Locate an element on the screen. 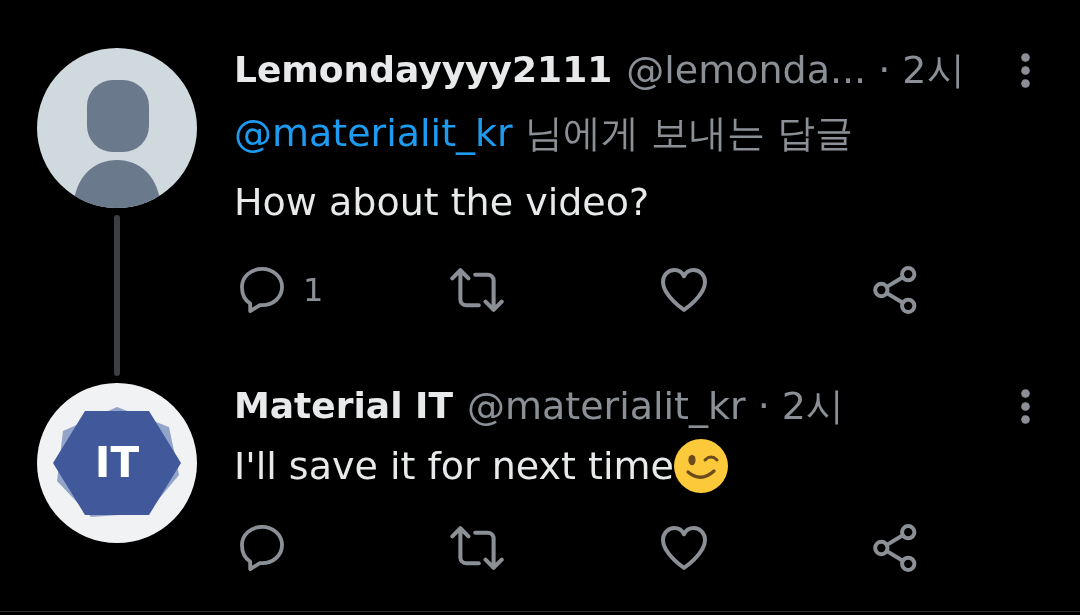 Image resolution: width=1080 pixels, height=615 pixels. logo-avatar: IT is located at coordinates (117, 463).